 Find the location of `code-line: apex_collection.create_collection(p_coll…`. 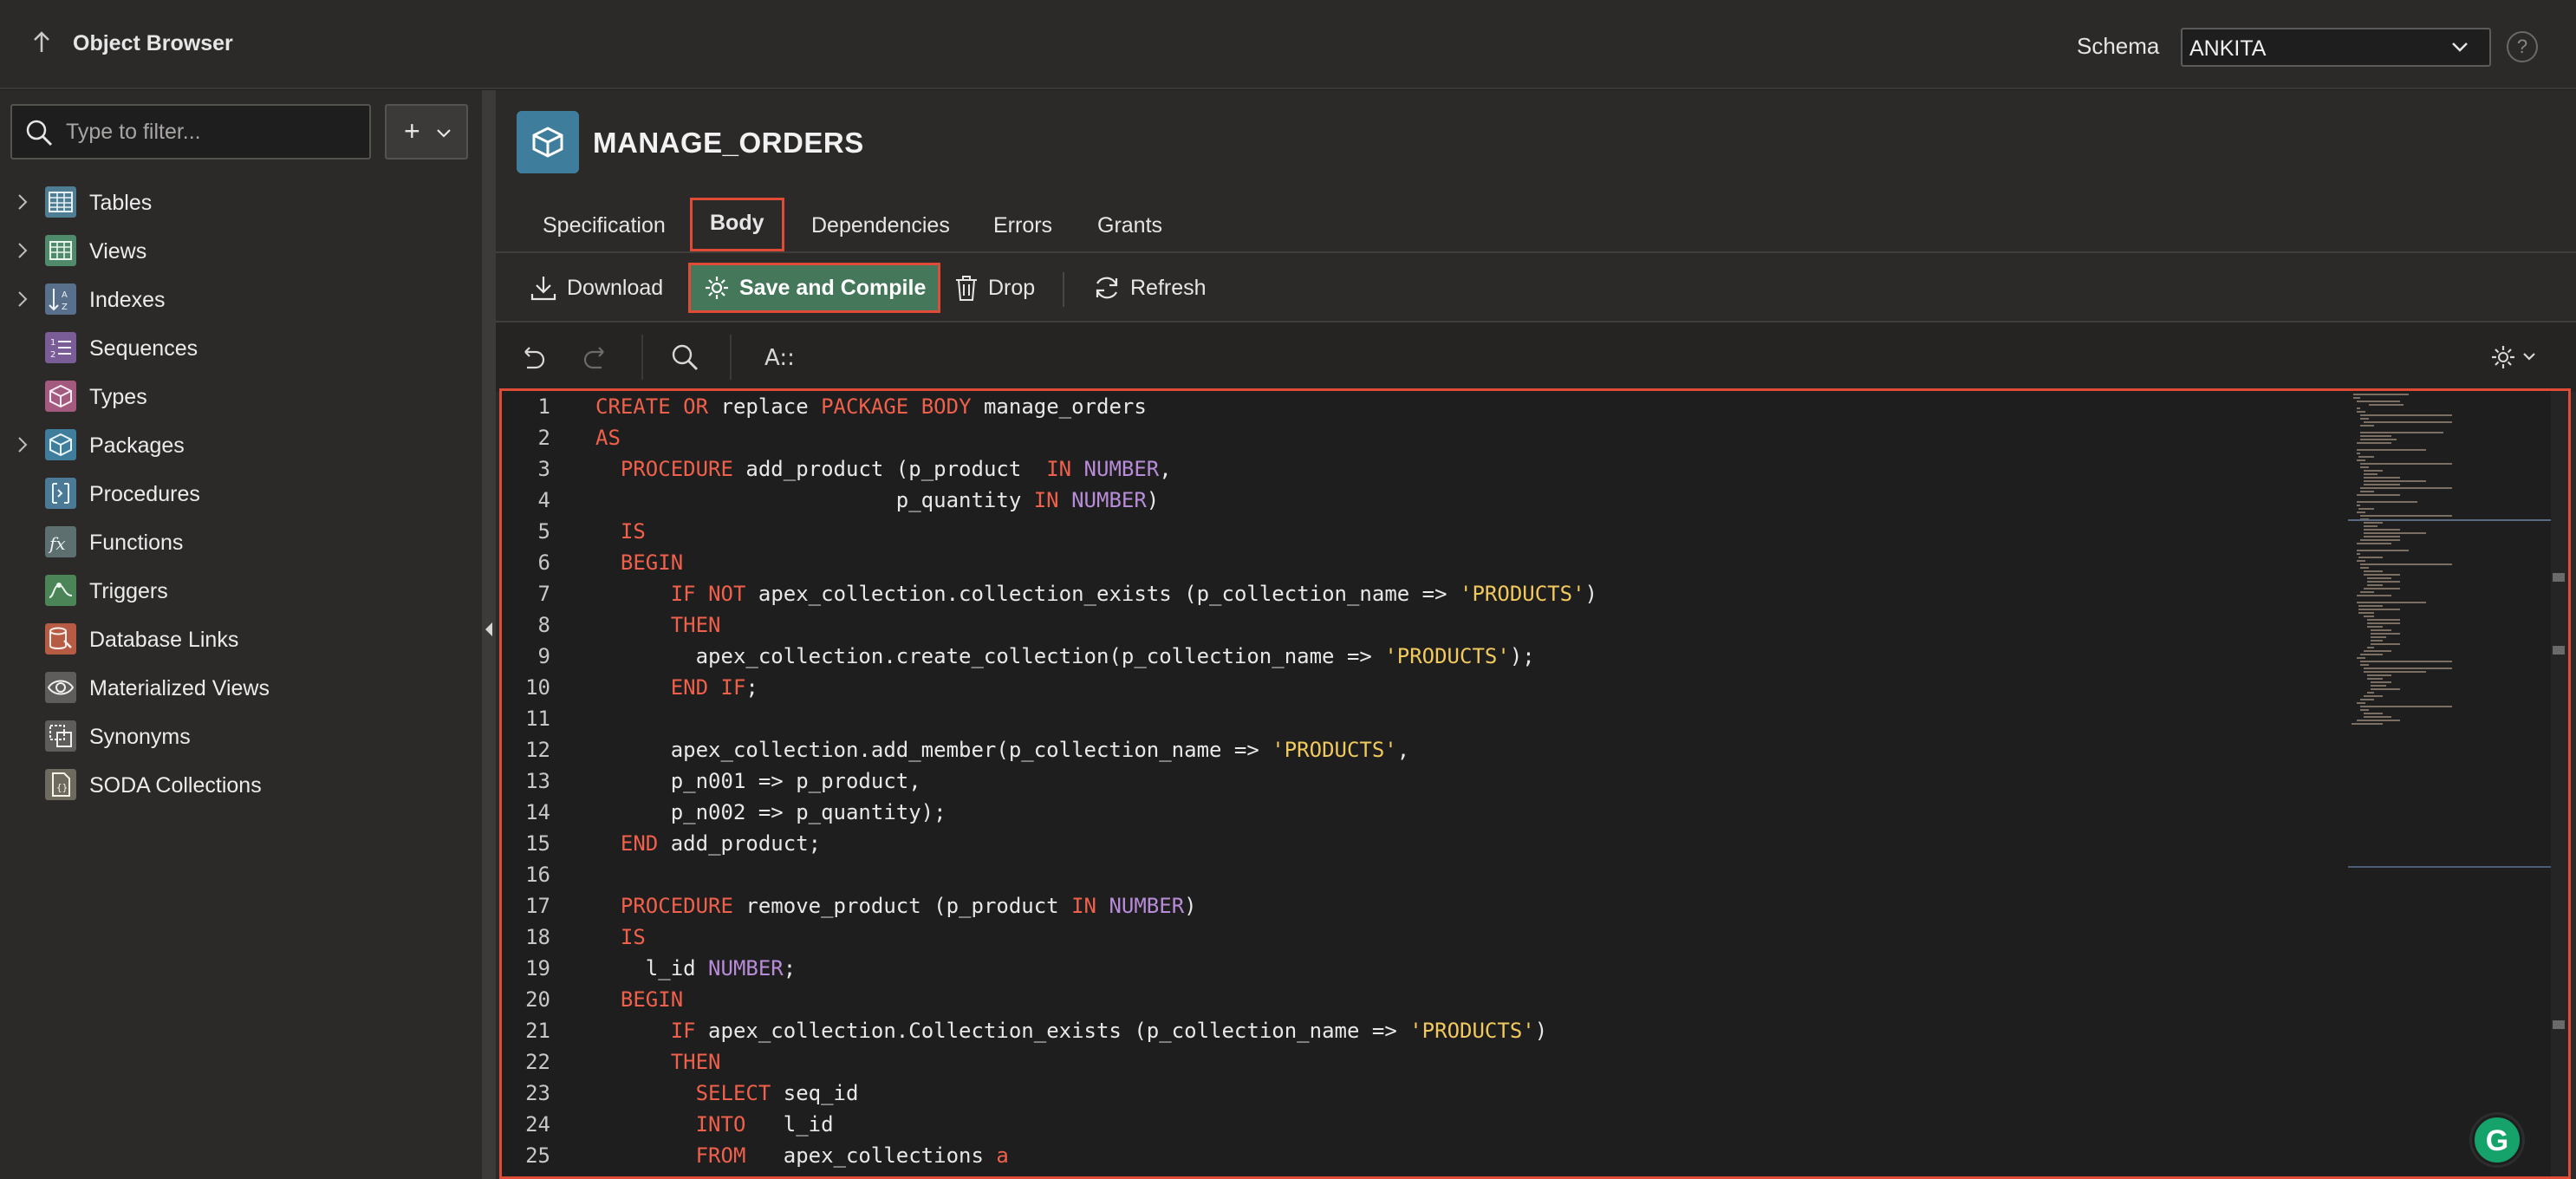

code-line: apex_collection.create_collection(p_coll… is located at coordinates (1065, 656).